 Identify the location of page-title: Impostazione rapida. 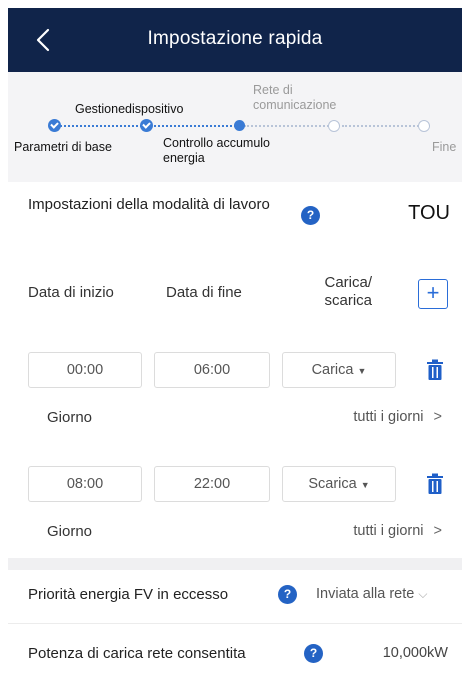
(235, 38).